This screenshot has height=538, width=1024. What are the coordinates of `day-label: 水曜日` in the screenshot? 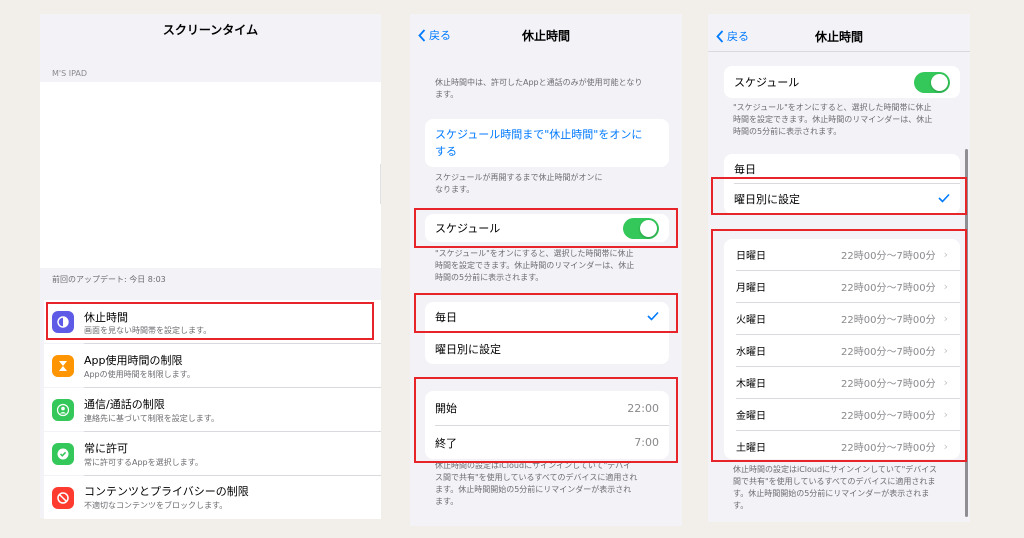 It's located at (751, 352).